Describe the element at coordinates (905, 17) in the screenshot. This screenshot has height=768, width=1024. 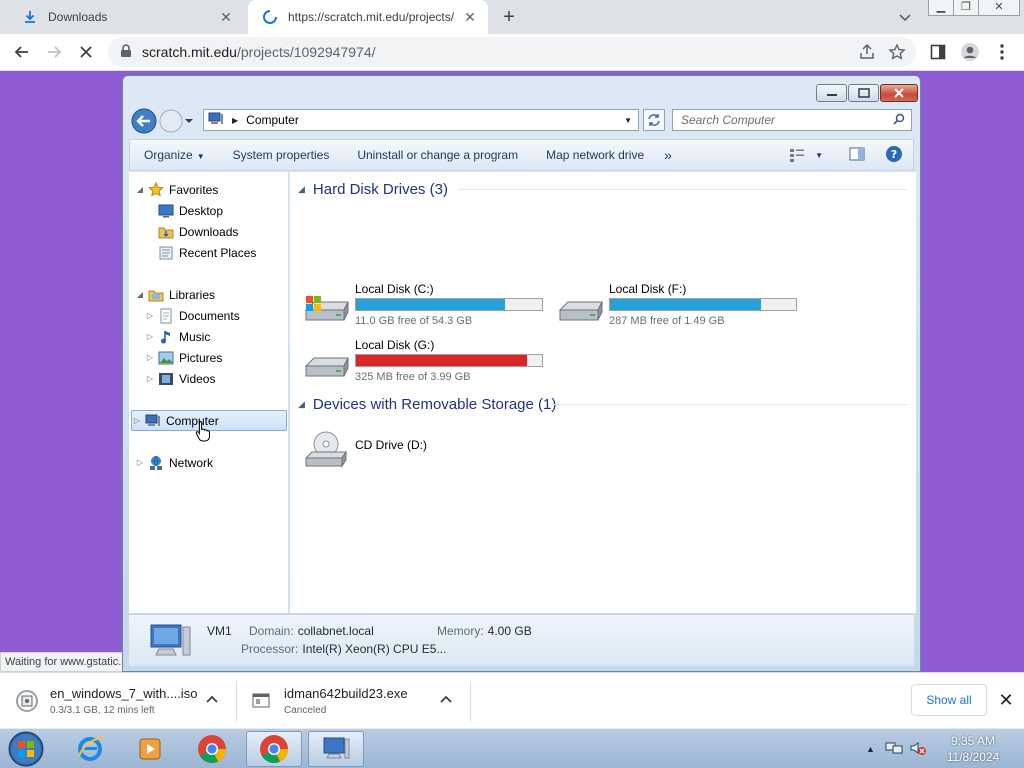
I see `tab-search-chevron-icon` at that location.